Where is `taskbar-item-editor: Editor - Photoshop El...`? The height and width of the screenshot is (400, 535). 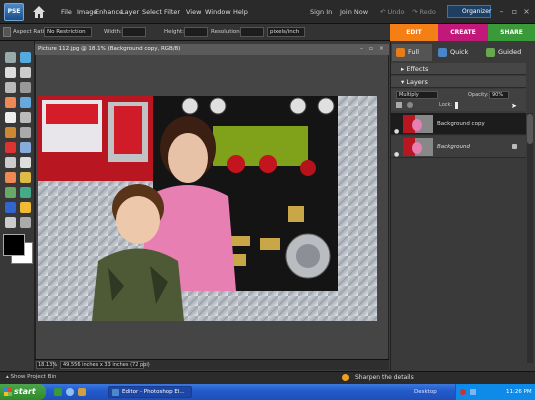
taskbar-item-editor: Editor - Photoshop El... is located at coordinates (150, 392).